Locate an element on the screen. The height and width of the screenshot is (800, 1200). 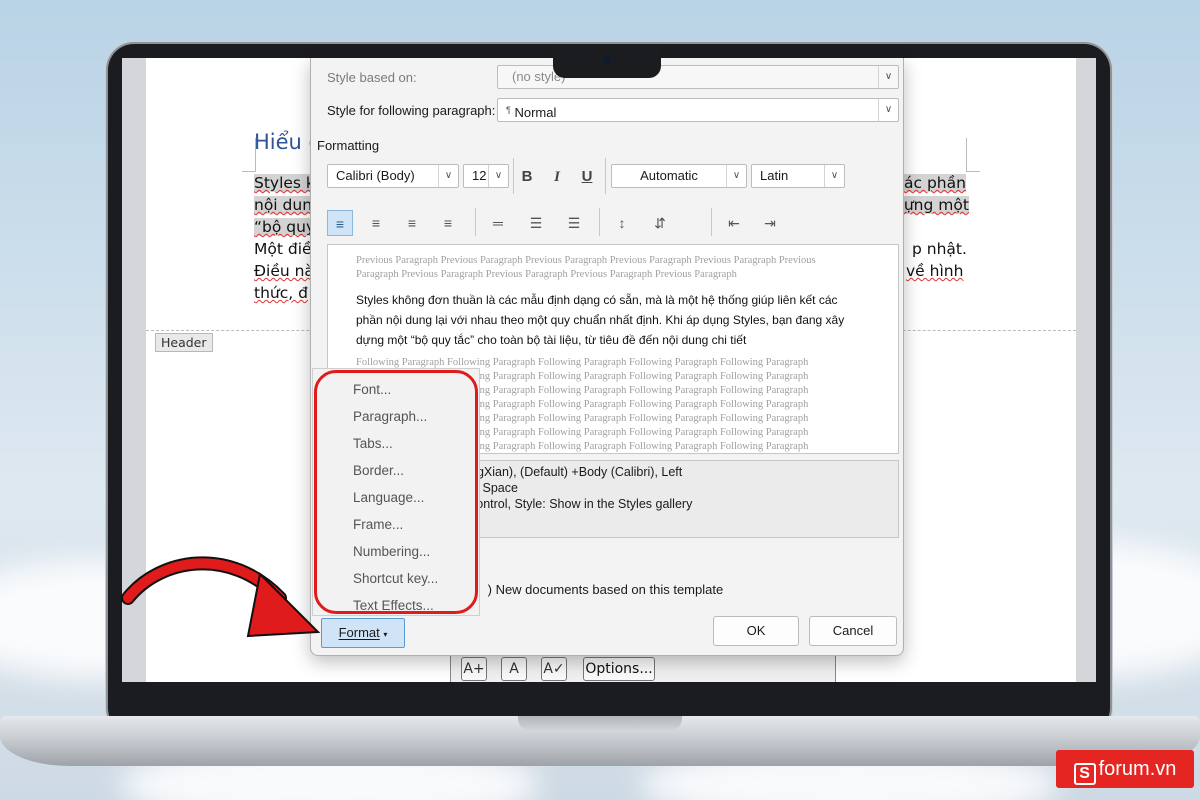
doc-line-right: về hình is located at coordinates (935, 271).